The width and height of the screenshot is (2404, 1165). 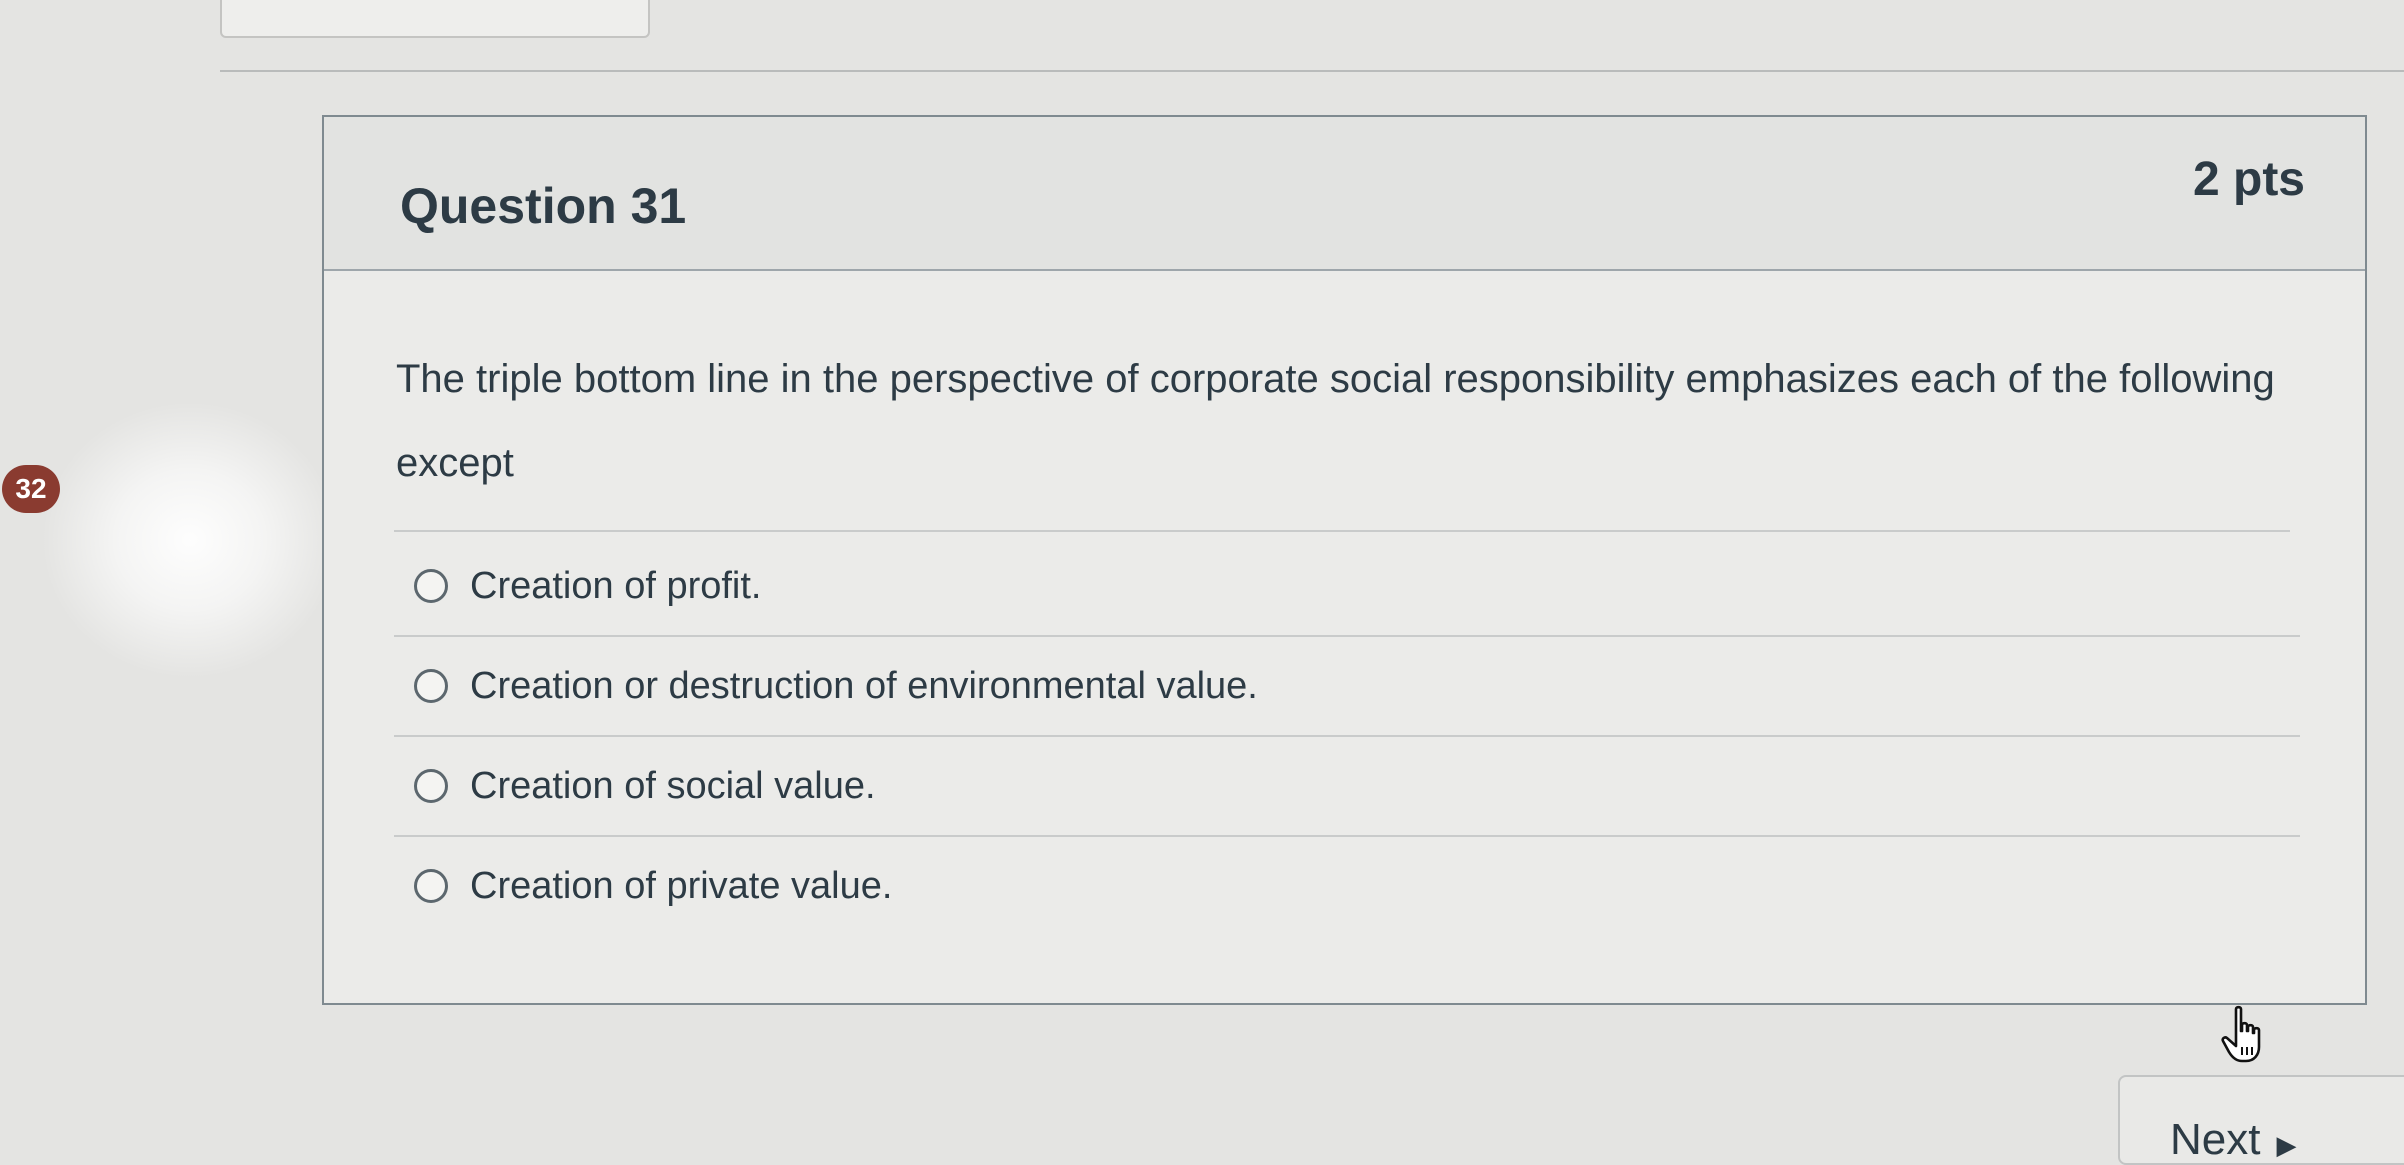 What do you see at coordinates (1312, 71) in the screenshot?
I see `header-divider` at bounding box center [1312, 71].